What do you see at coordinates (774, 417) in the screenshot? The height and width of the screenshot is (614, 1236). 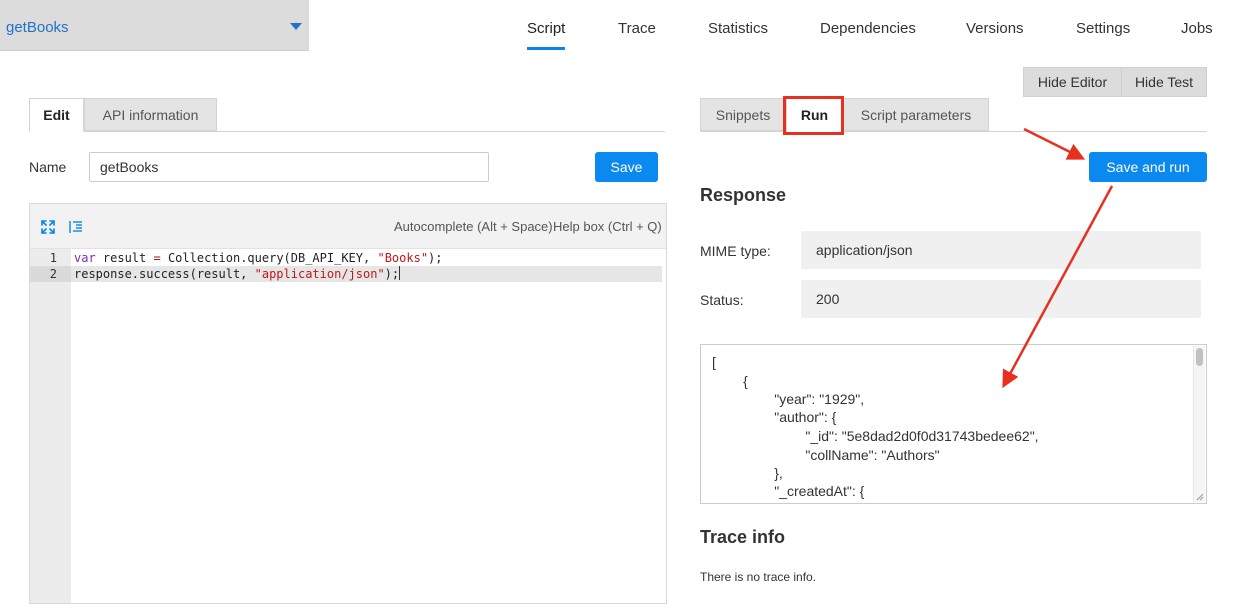 I see `response-line: "author": {` at bounding box center [774, 417].